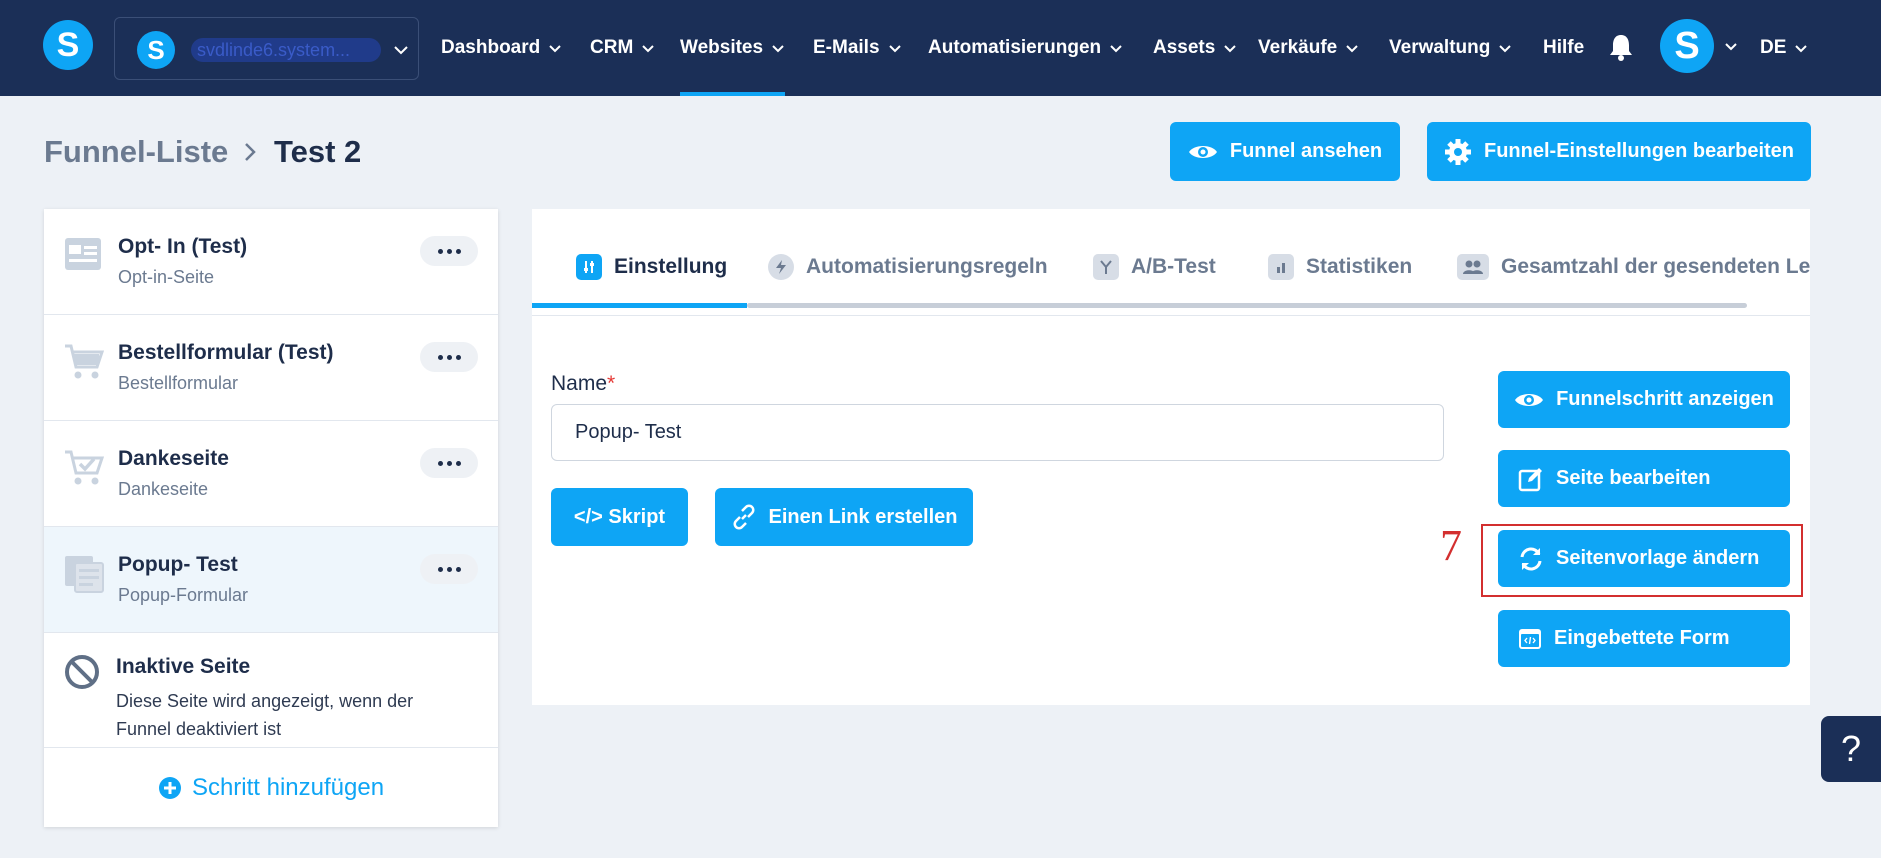  What do you see at coordinates (183, 666) in the screenshot?
I see `inactive-page-title: Inaktive Seite` at bounding box center [183, 666].